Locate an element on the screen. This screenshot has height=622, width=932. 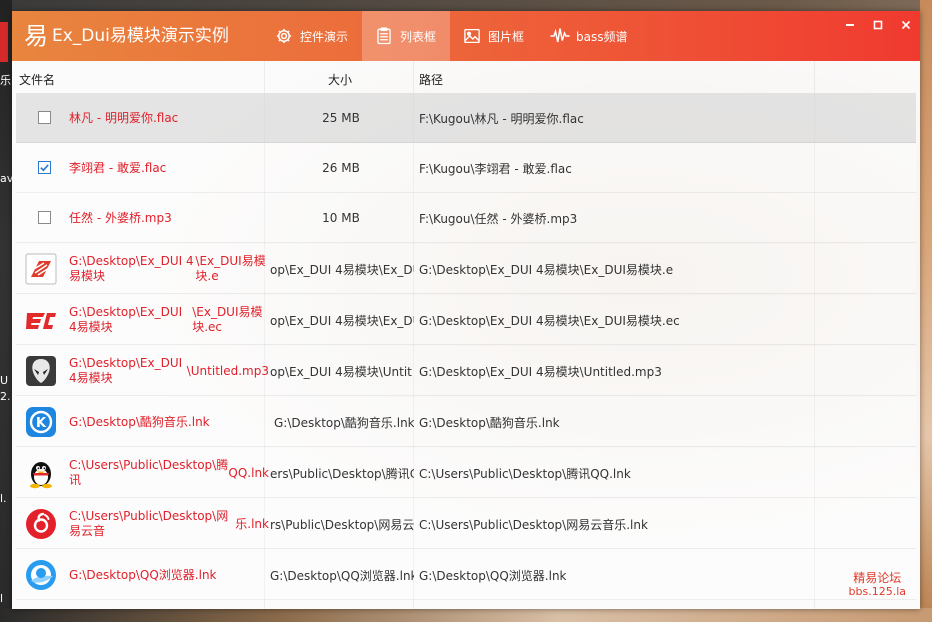
file-size: op\Ex_DUI 4易模块\Untit is located at coordinates (341, 371).